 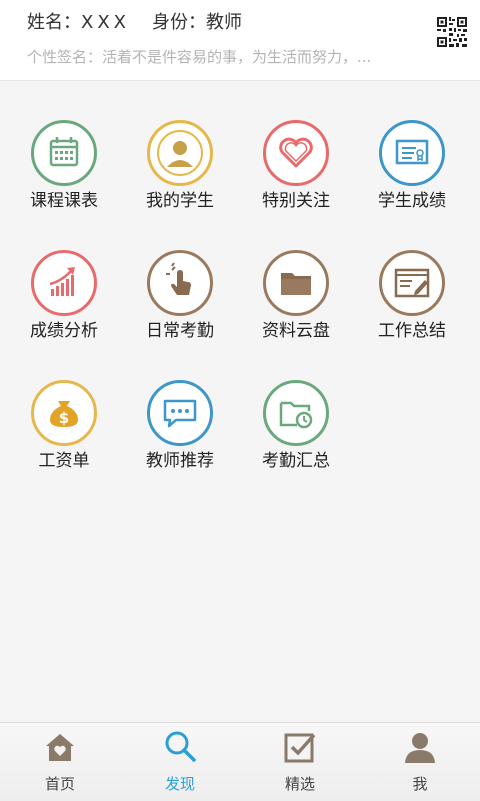 I want to click on grid-item-cloud-drive: 资料云盘, so click(x=296, y=300).